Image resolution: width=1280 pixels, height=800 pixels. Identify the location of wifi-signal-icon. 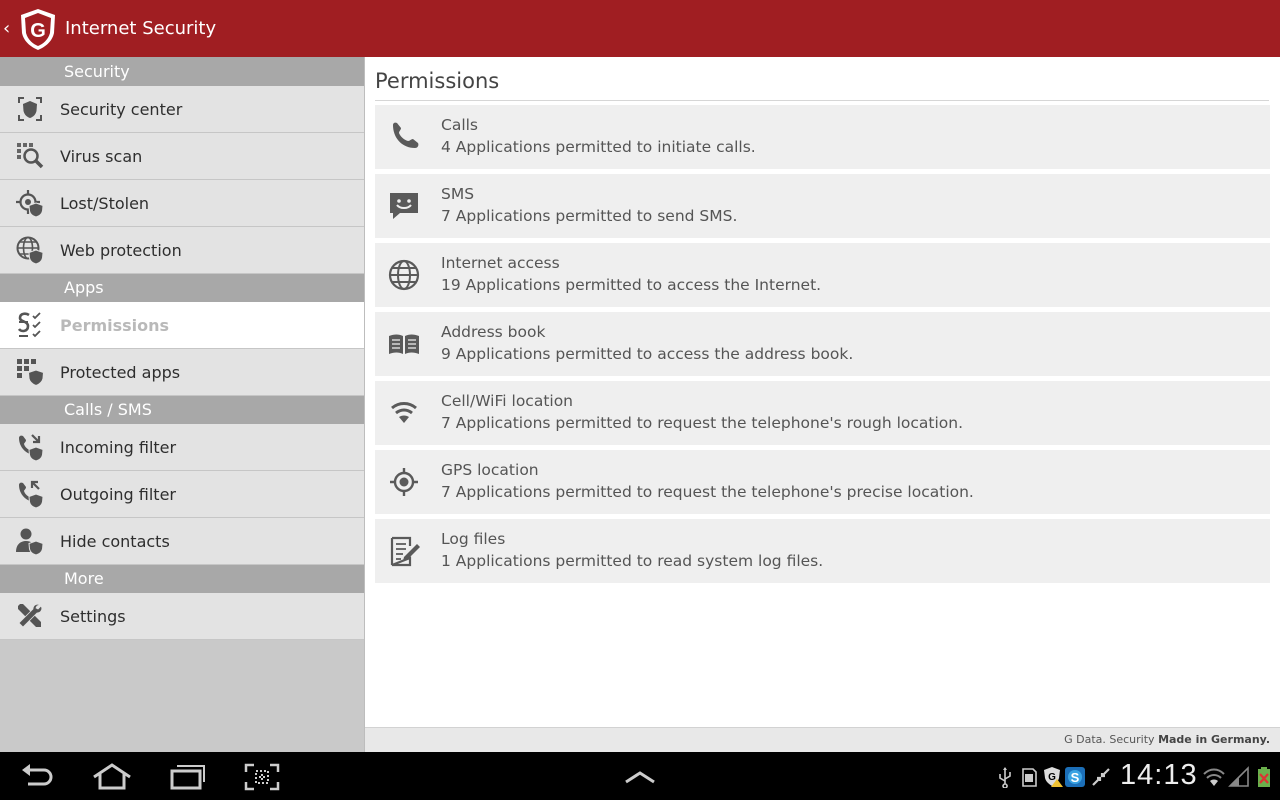
(1214, 777).